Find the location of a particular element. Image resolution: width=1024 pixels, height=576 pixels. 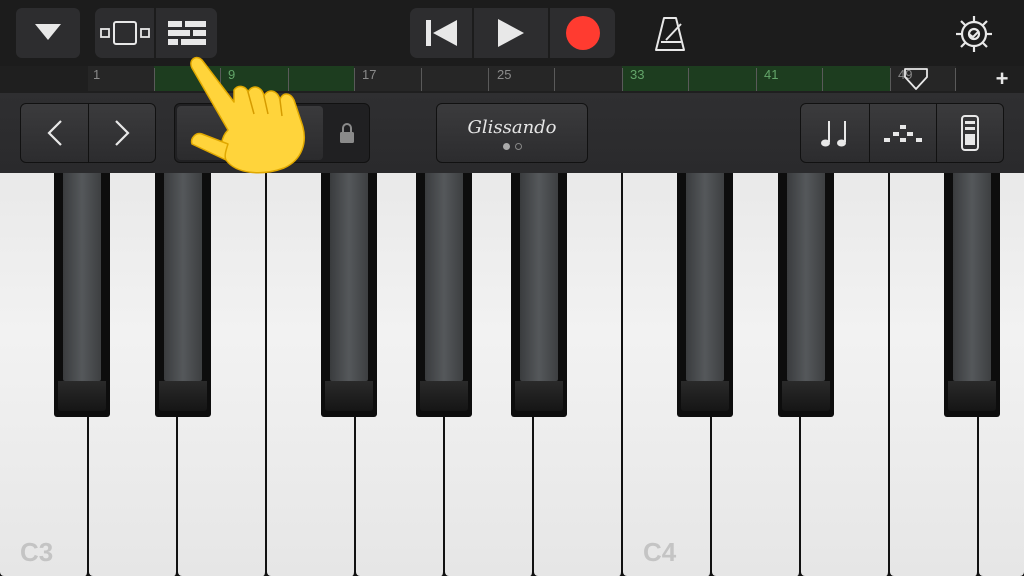

page-dot-active is located at coordinates (506, 146).